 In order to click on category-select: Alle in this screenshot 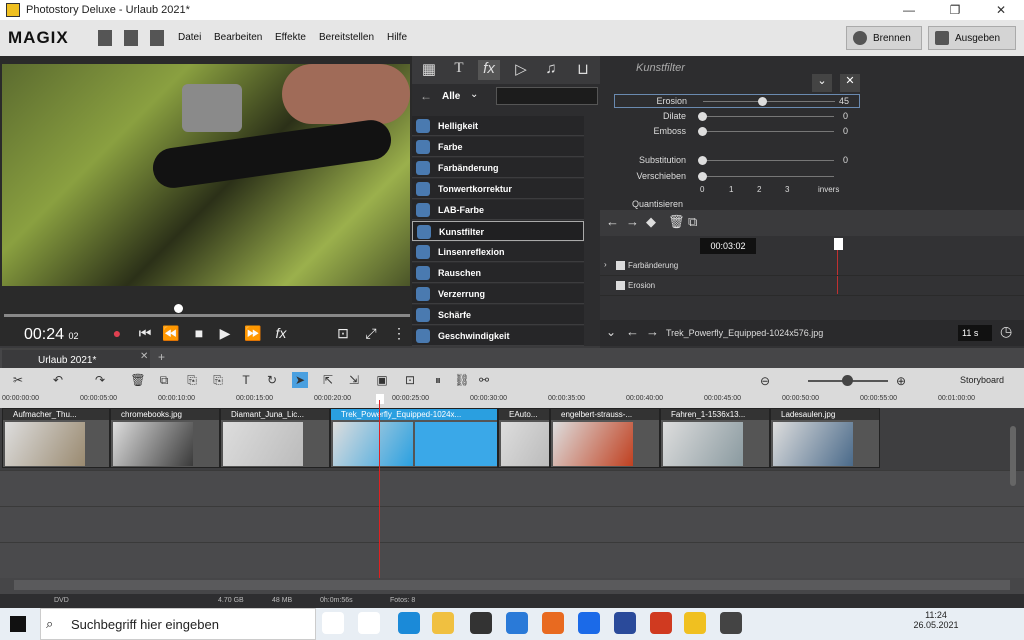, I will do `click(451, 96)`.